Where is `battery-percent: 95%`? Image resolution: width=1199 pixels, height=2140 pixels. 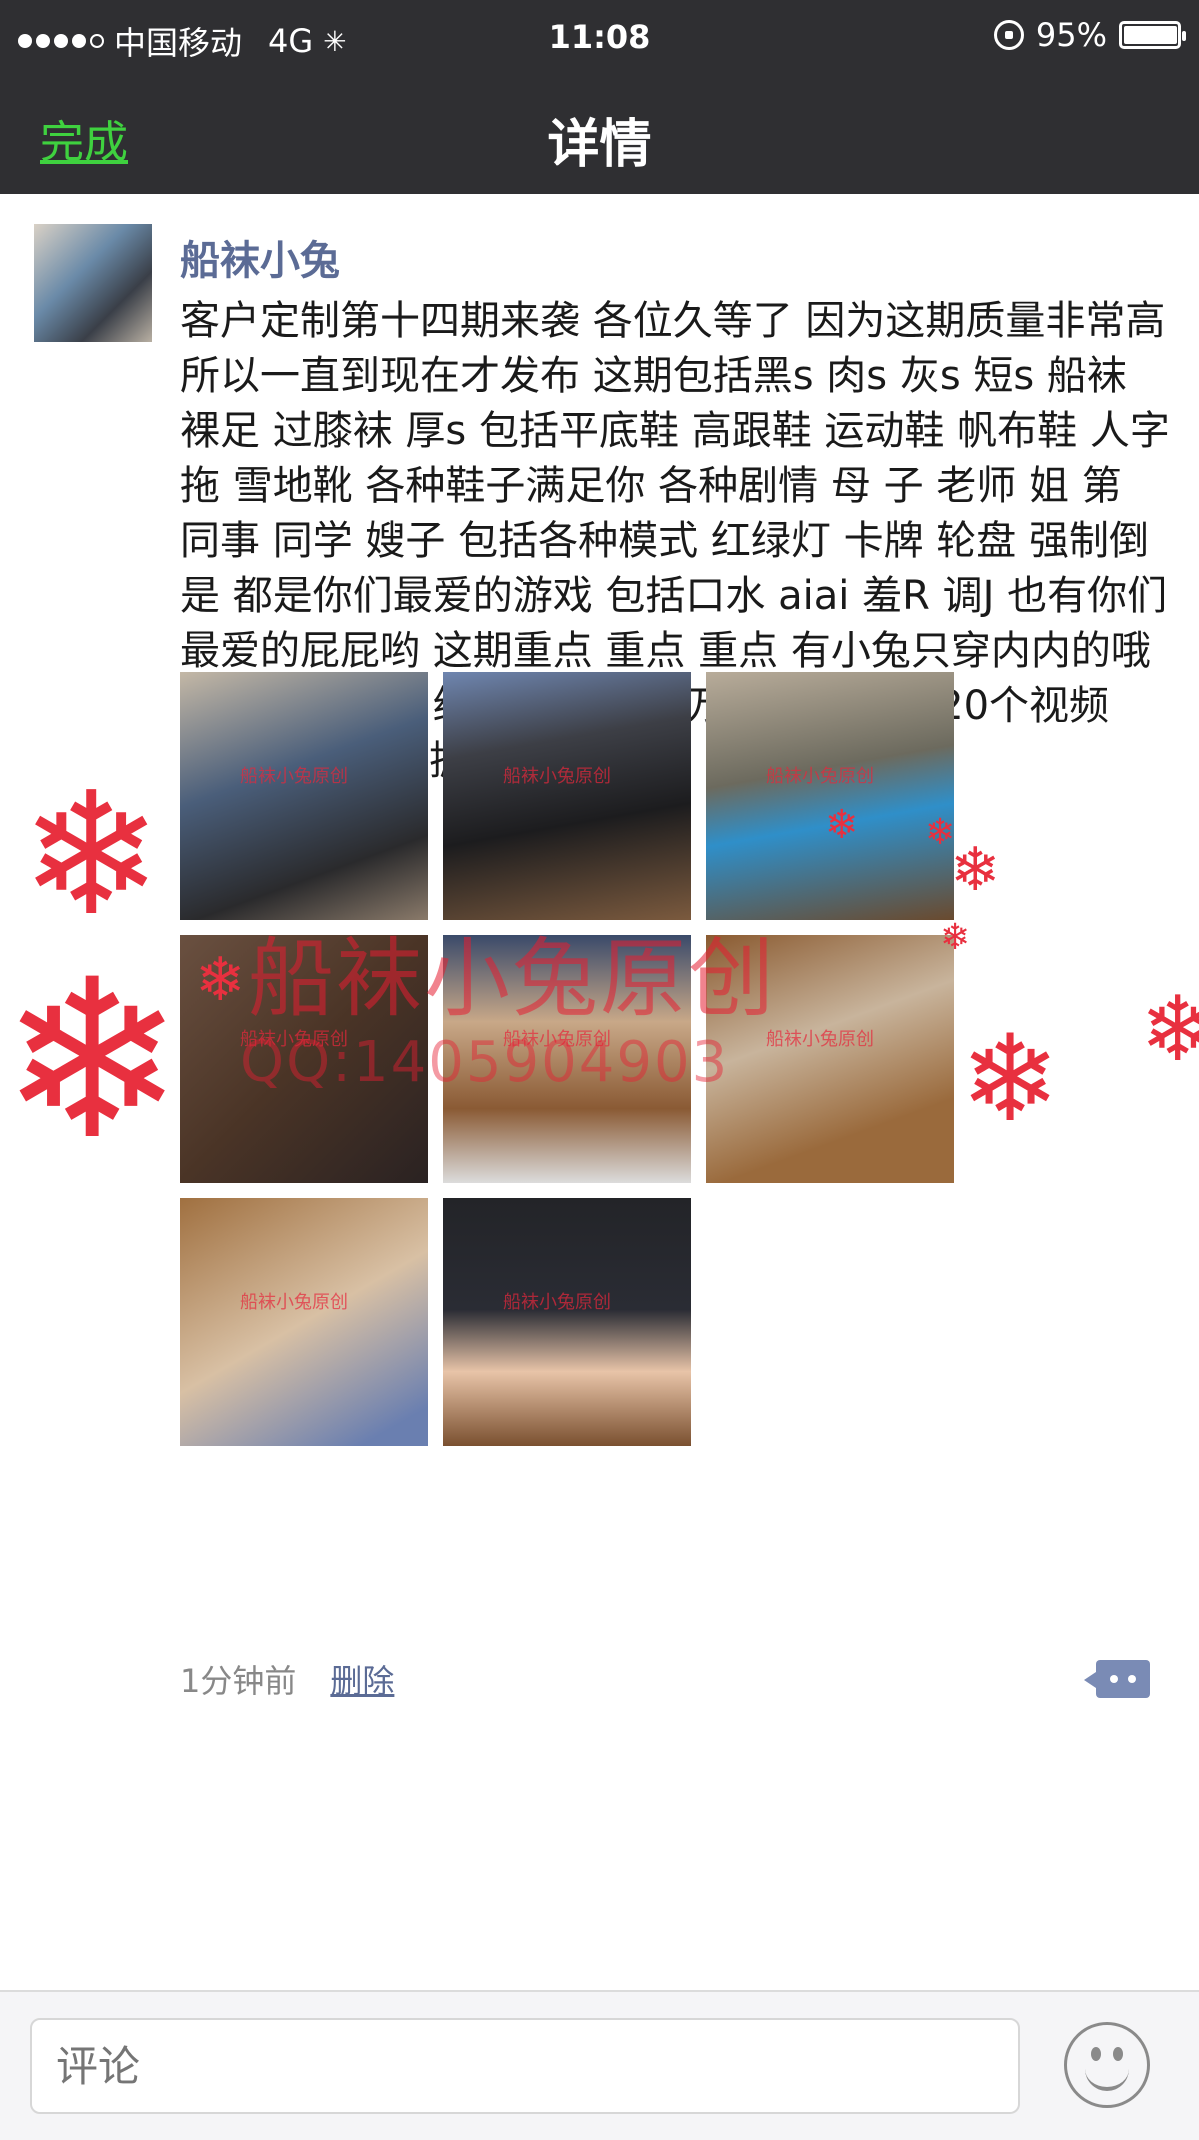
battery-percent: 95% is located at coordinates (1071, 35).